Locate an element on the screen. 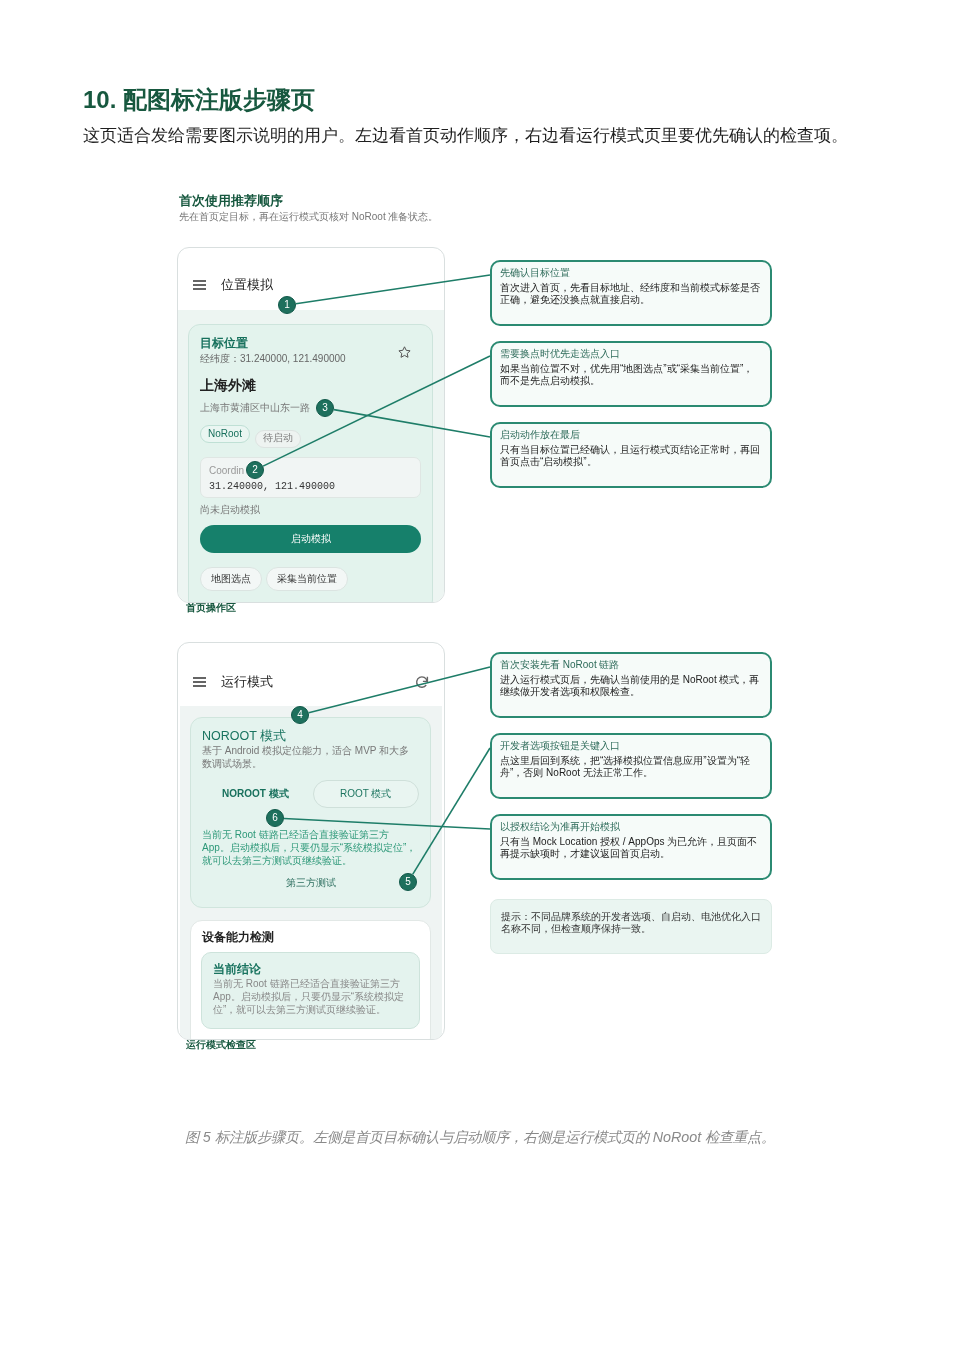 This screenshot has width=960, height=1358. card-title: 设备能力检测 is located at coordinates (238, 937).